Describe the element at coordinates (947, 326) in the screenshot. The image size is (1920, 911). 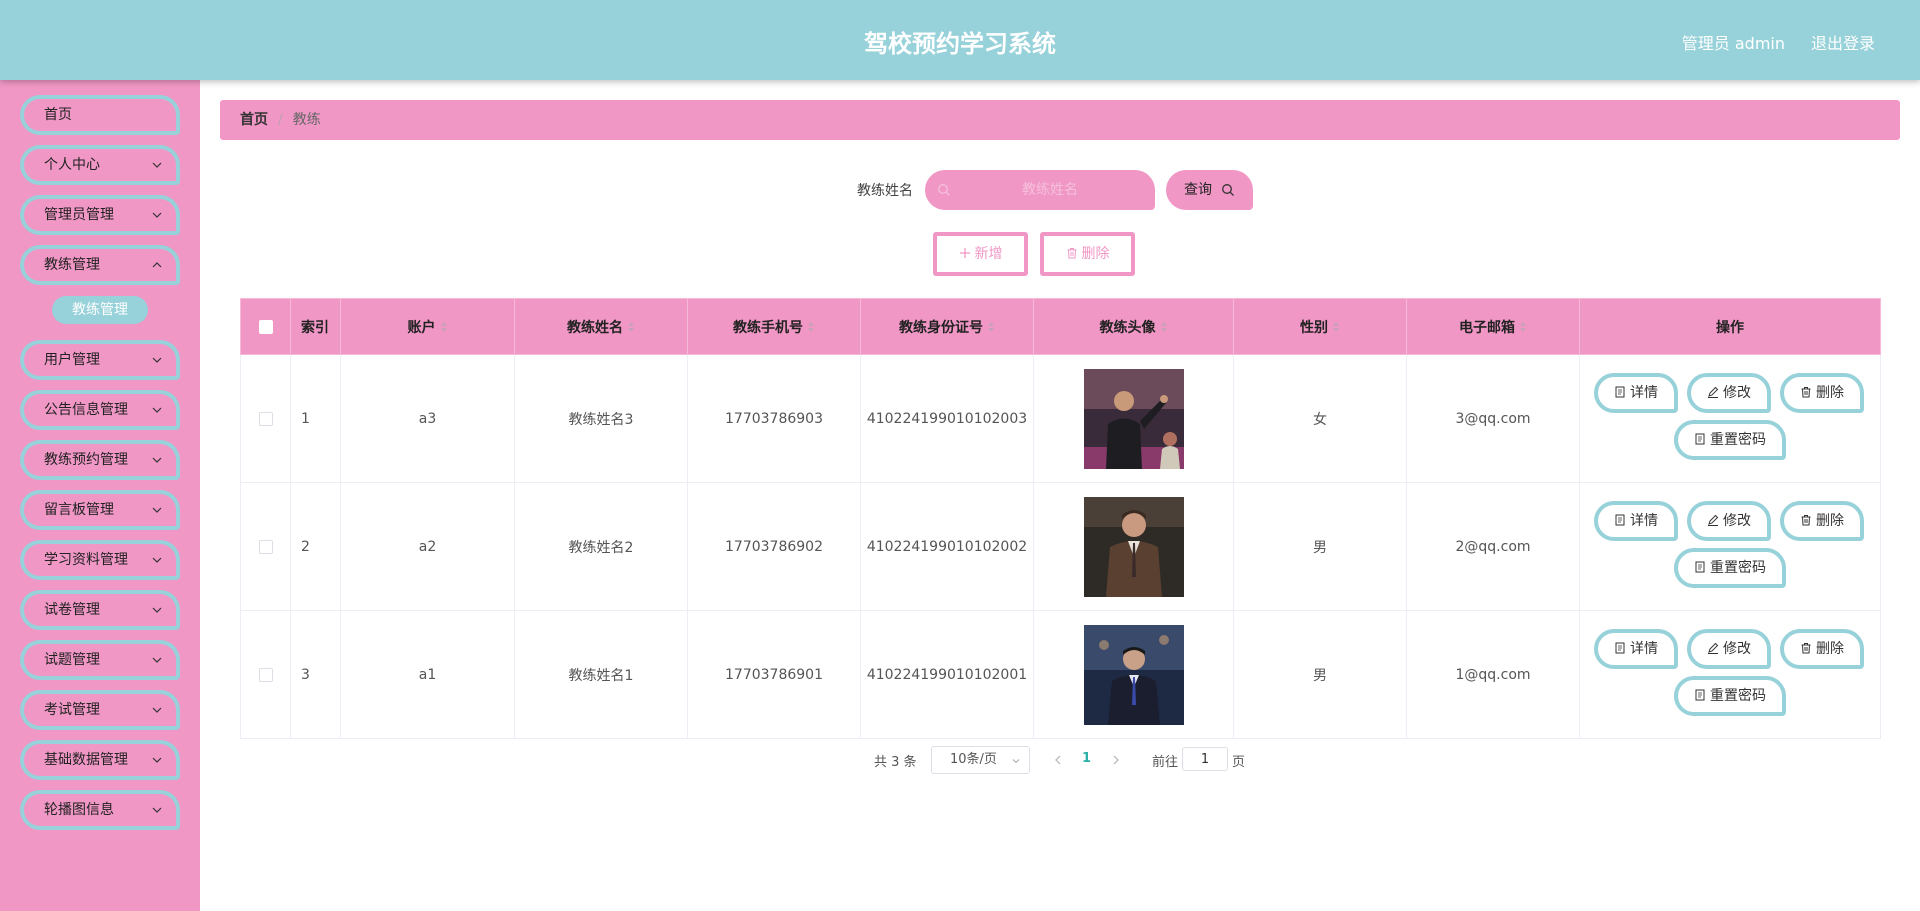
I see `header-idcard: 教练身份证号` at that location.